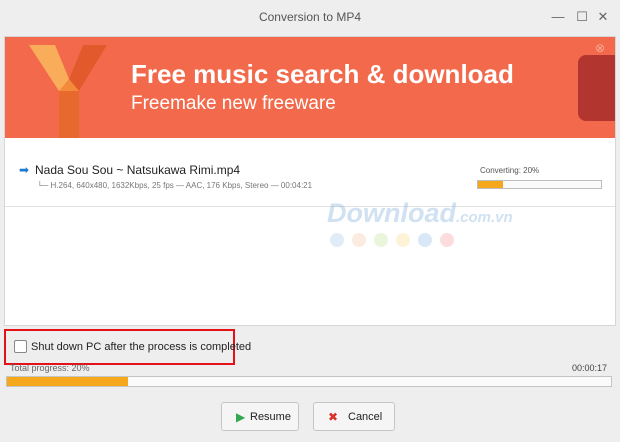  I want to click on freemake-y-logo-icon, so click(68, 91).